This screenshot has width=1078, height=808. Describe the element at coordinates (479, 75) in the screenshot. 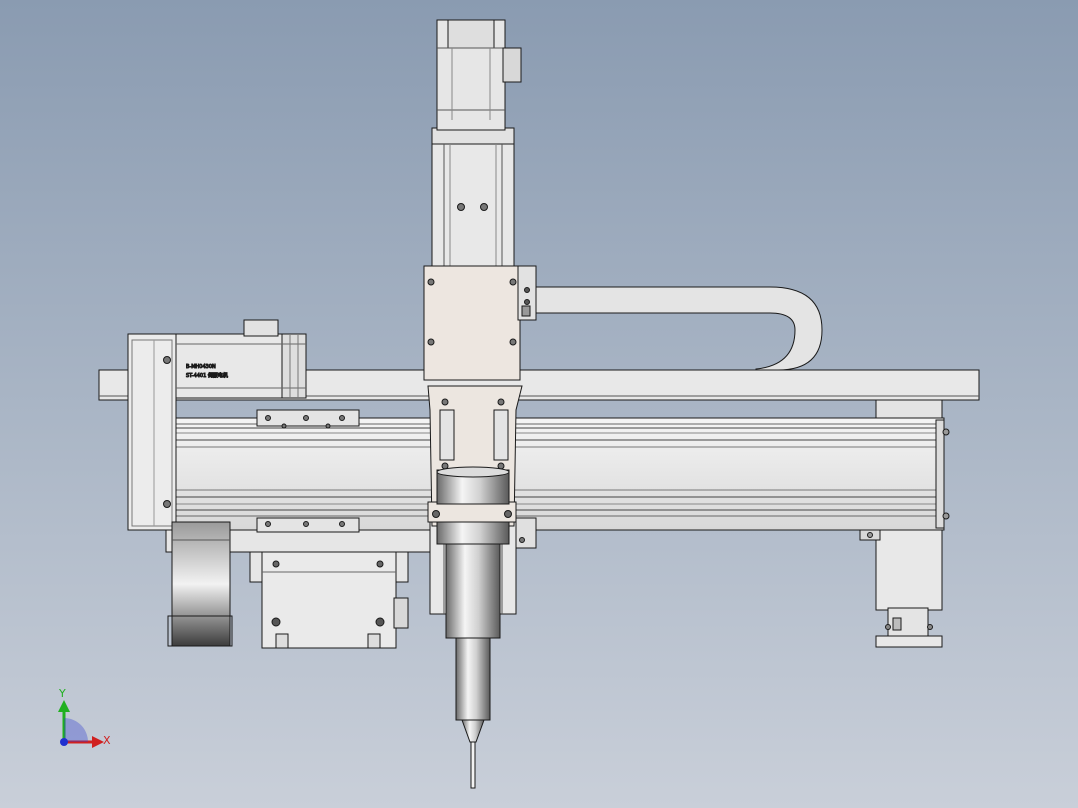

I see `z-servo-motor` at that location.